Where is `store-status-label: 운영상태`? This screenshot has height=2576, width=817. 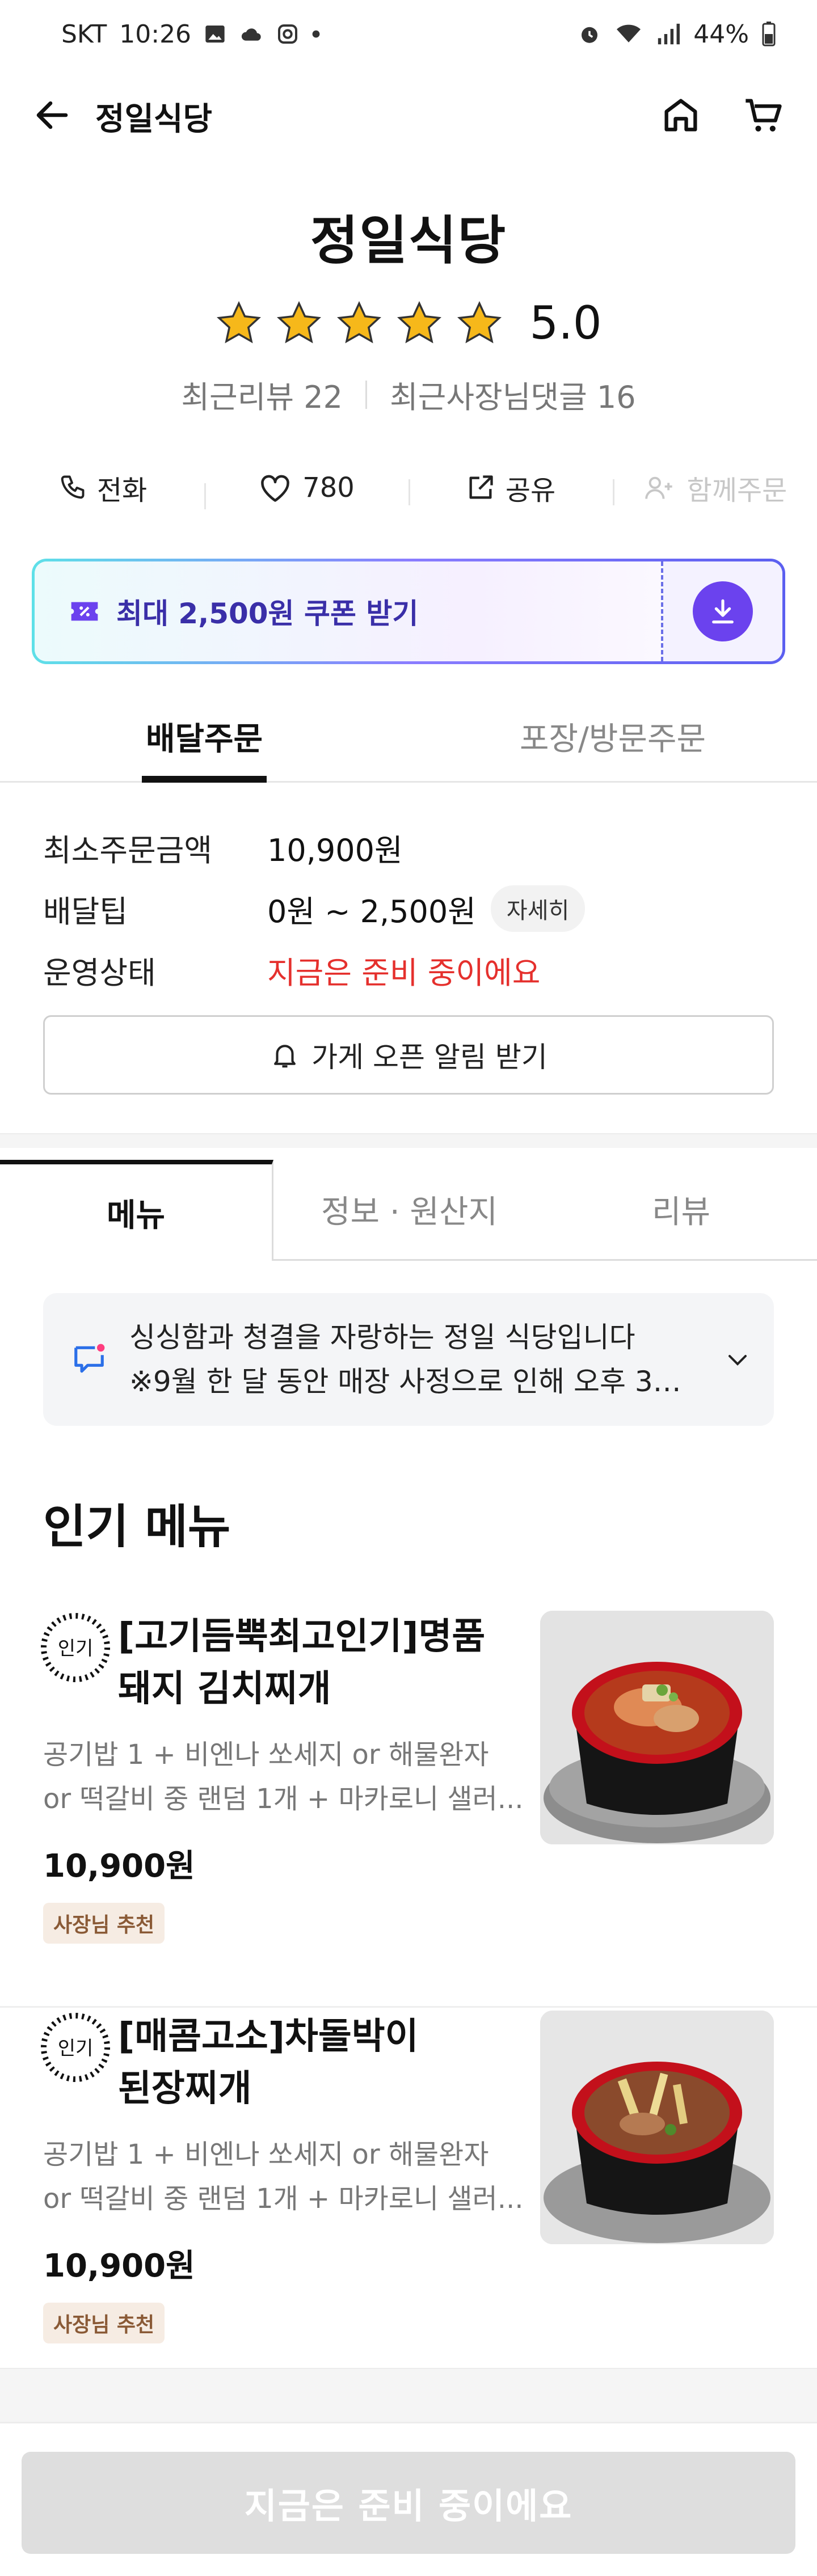 store-status-label: 운영상태 is located at coordinates (99, 973).